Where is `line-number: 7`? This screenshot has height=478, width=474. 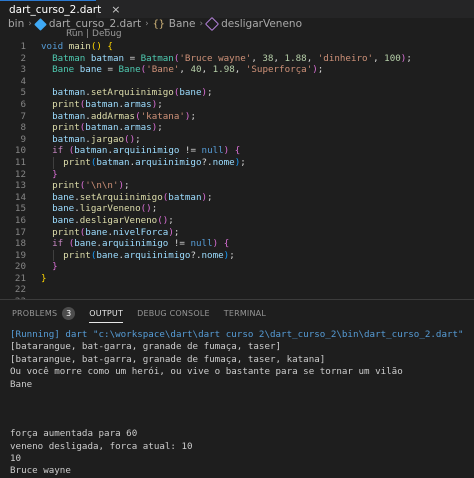
line-number: 7 is located at coordinates (23, 116).